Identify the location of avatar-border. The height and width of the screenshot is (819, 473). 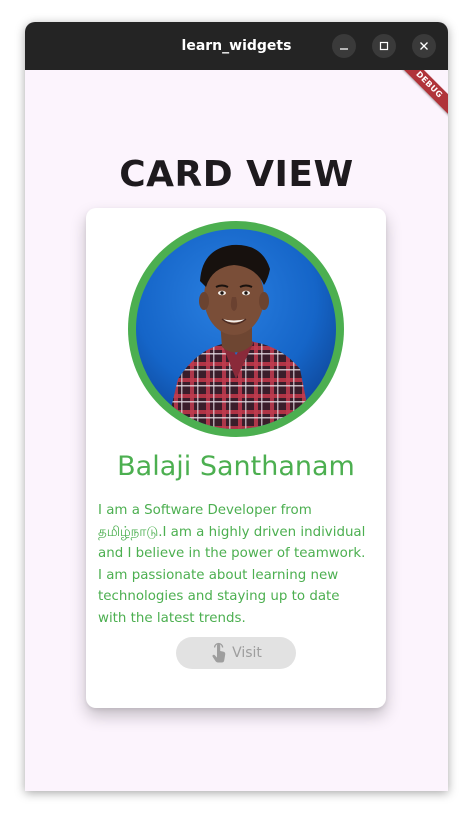
(236, 329).